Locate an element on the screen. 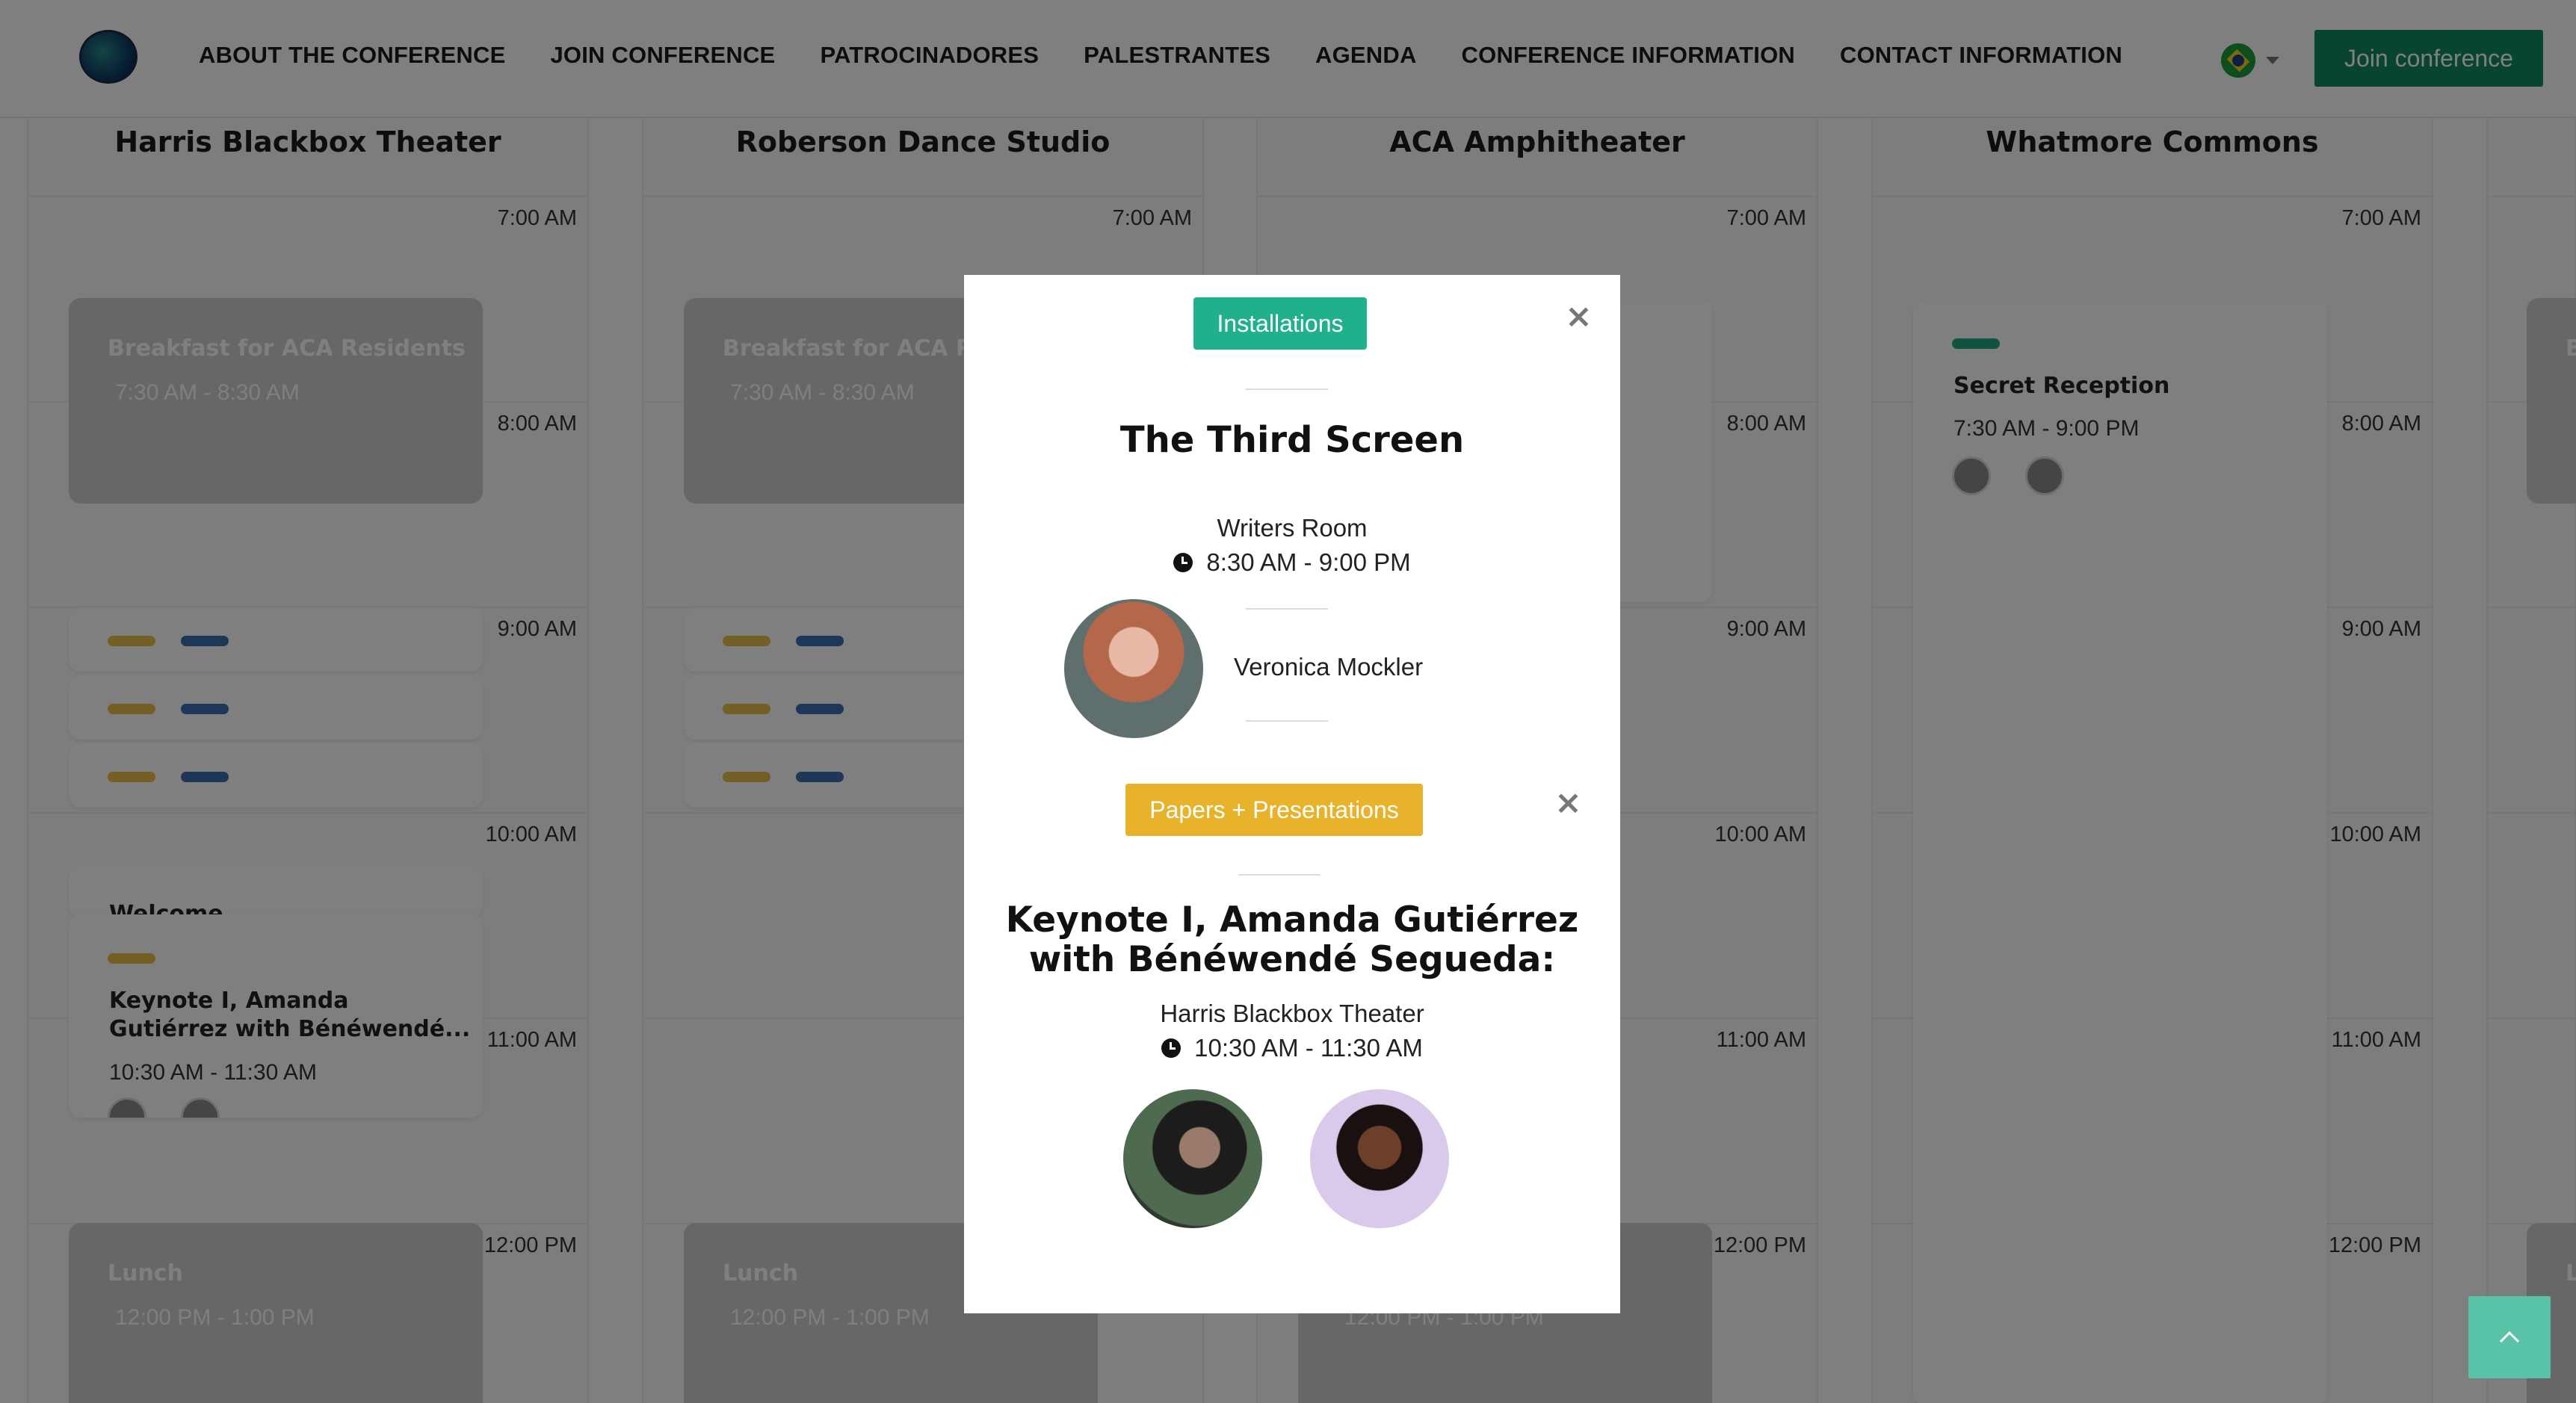 This screenshot has width=2576, height=1403. session-time-text: 8:30 AM - 9:00 PM is located at coordinates (1308, 562).